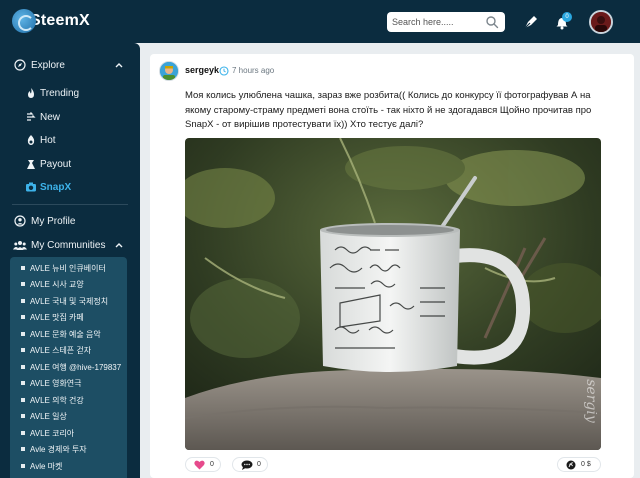  I want to click on community-item: AVLE 영화연극, so click(68, 383).